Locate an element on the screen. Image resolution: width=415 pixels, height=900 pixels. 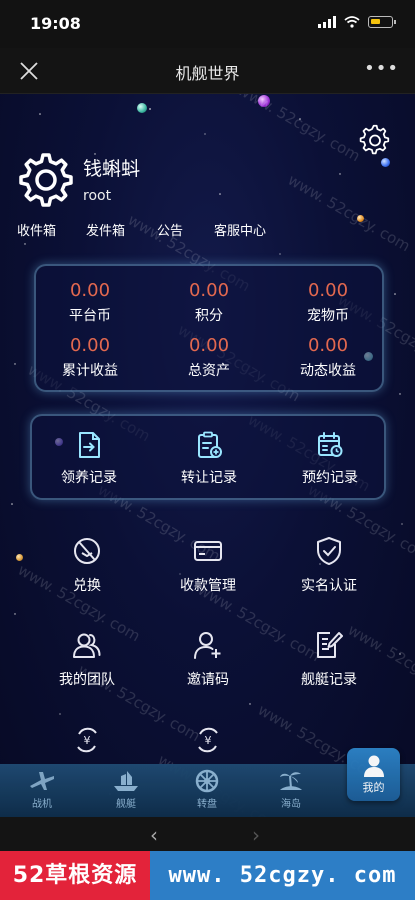
back-button: ‹ is located at coordinates (154, 835).